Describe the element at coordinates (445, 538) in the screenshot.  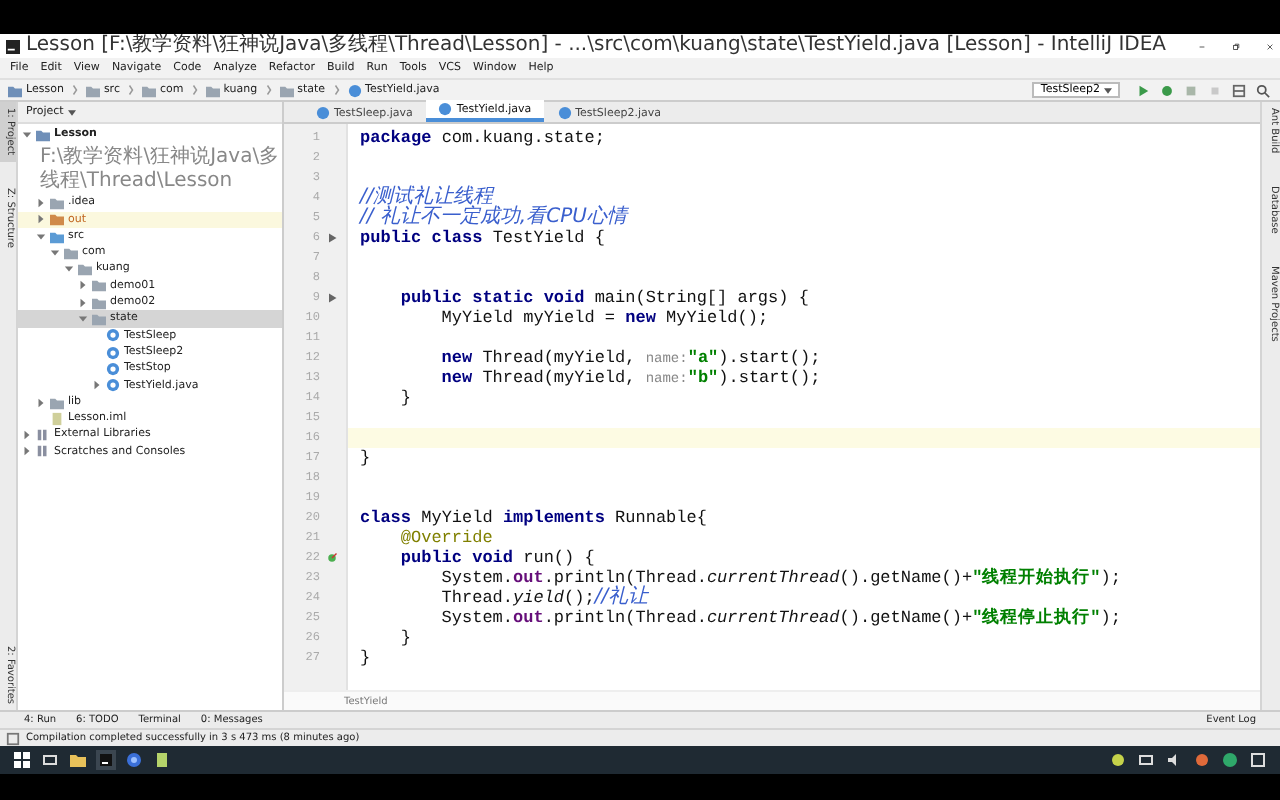
I see `code-line: @Override` at that location.